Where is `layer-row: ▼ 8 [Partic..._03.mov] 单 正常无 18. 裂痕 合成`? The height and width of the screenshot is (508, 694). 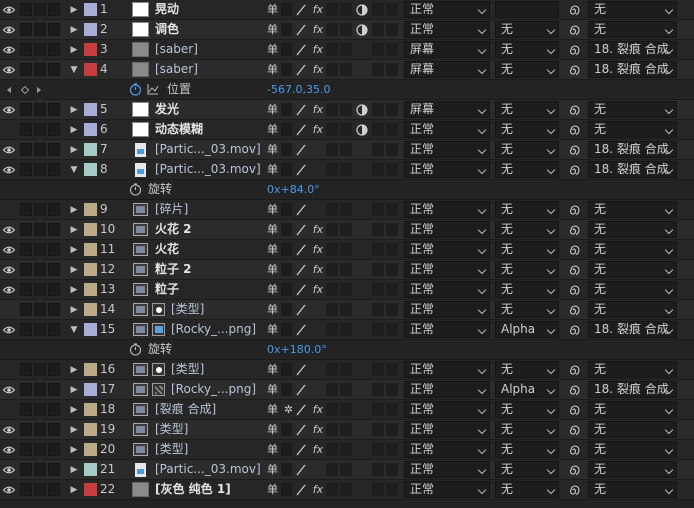 layer-row: ▼ 8 [Partic..._03.mov] 单 正常无 18. 裂痕 合成 is located at coordinates (347, 170).